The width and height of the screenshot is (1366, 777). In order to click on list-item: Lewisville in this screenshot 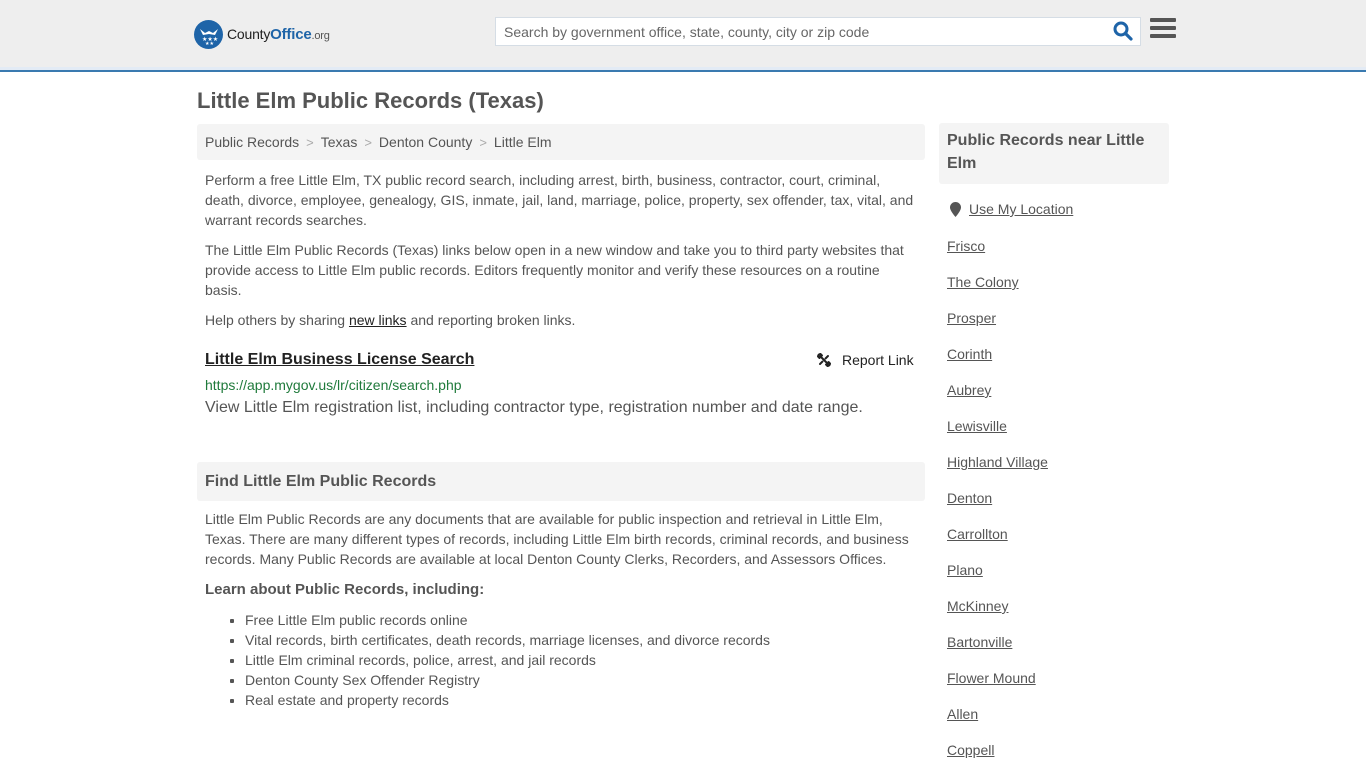, I will do `click(997, 435)`.